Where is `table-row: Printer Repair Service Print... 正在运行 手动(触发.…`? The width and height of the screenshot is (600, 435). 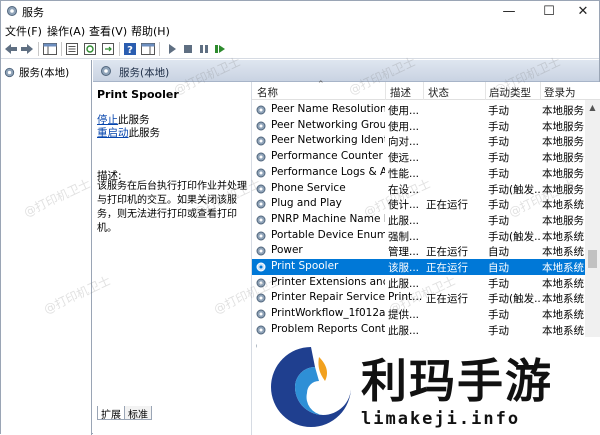 table-row: Printer Repair Service Print... 正在运行 手动(触发.… is located at coordinates (418, 298).